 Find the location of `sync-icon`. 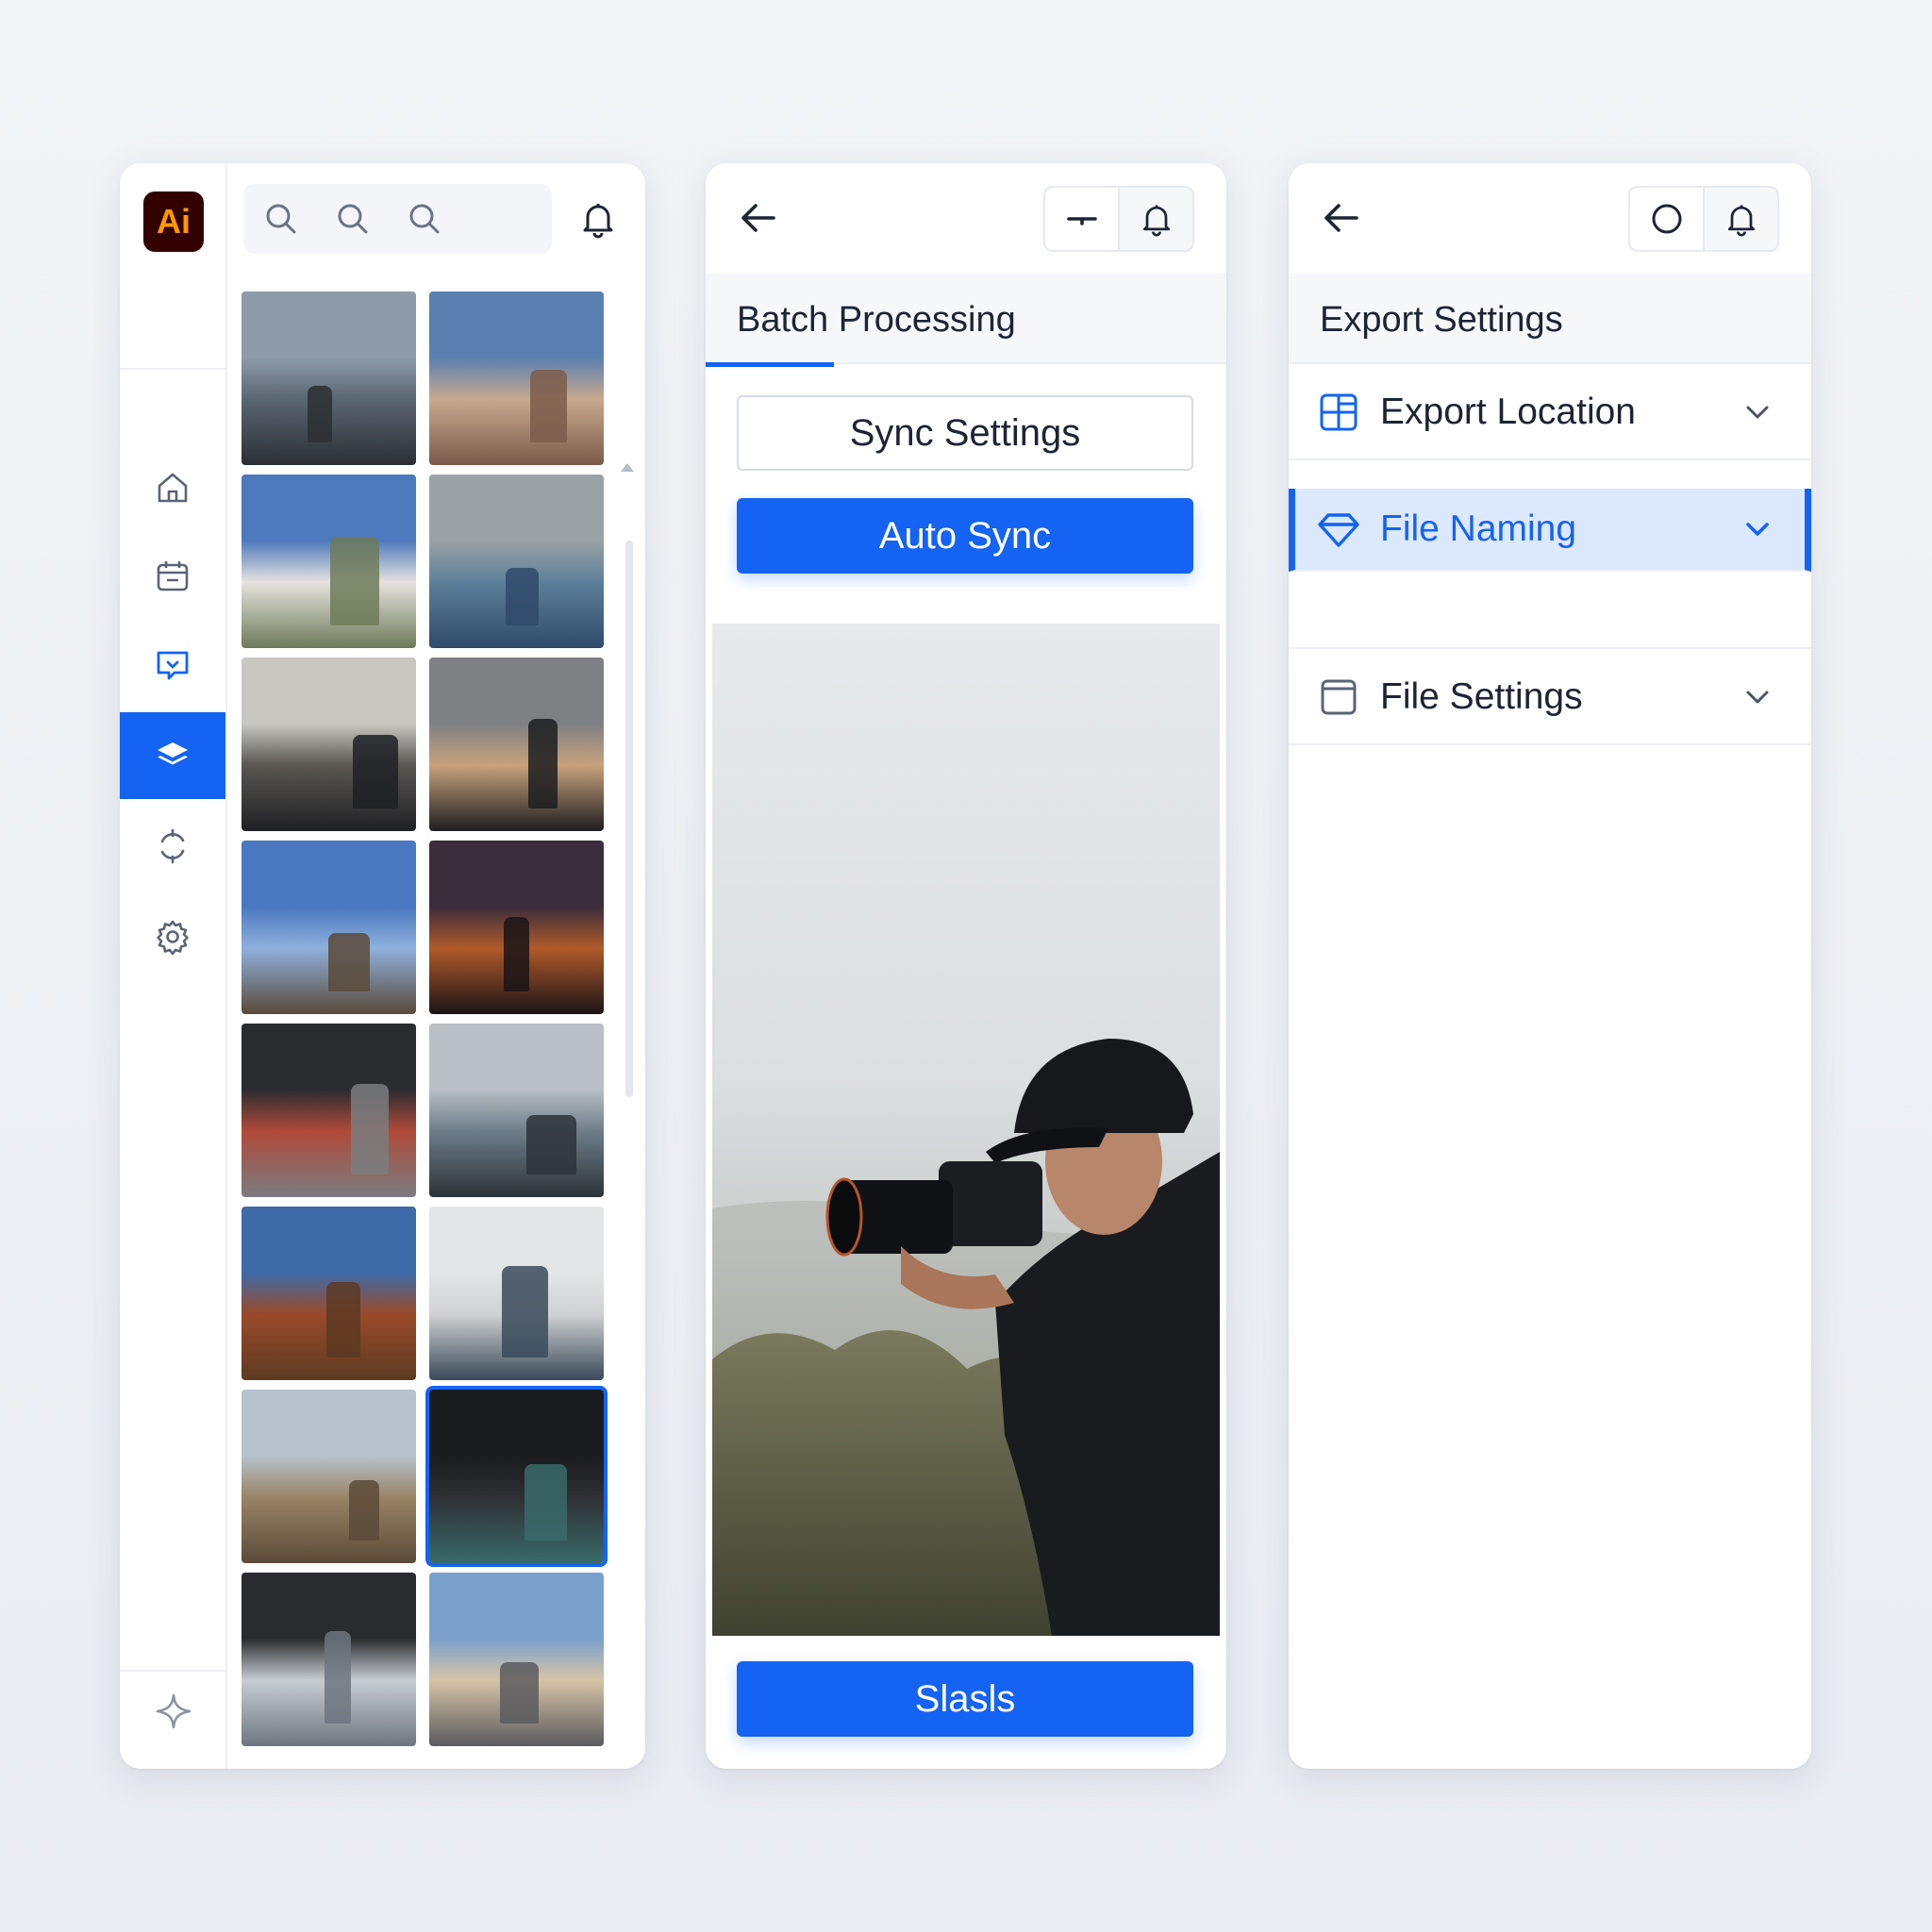

sync-icon is located at coordinates (172, 846).